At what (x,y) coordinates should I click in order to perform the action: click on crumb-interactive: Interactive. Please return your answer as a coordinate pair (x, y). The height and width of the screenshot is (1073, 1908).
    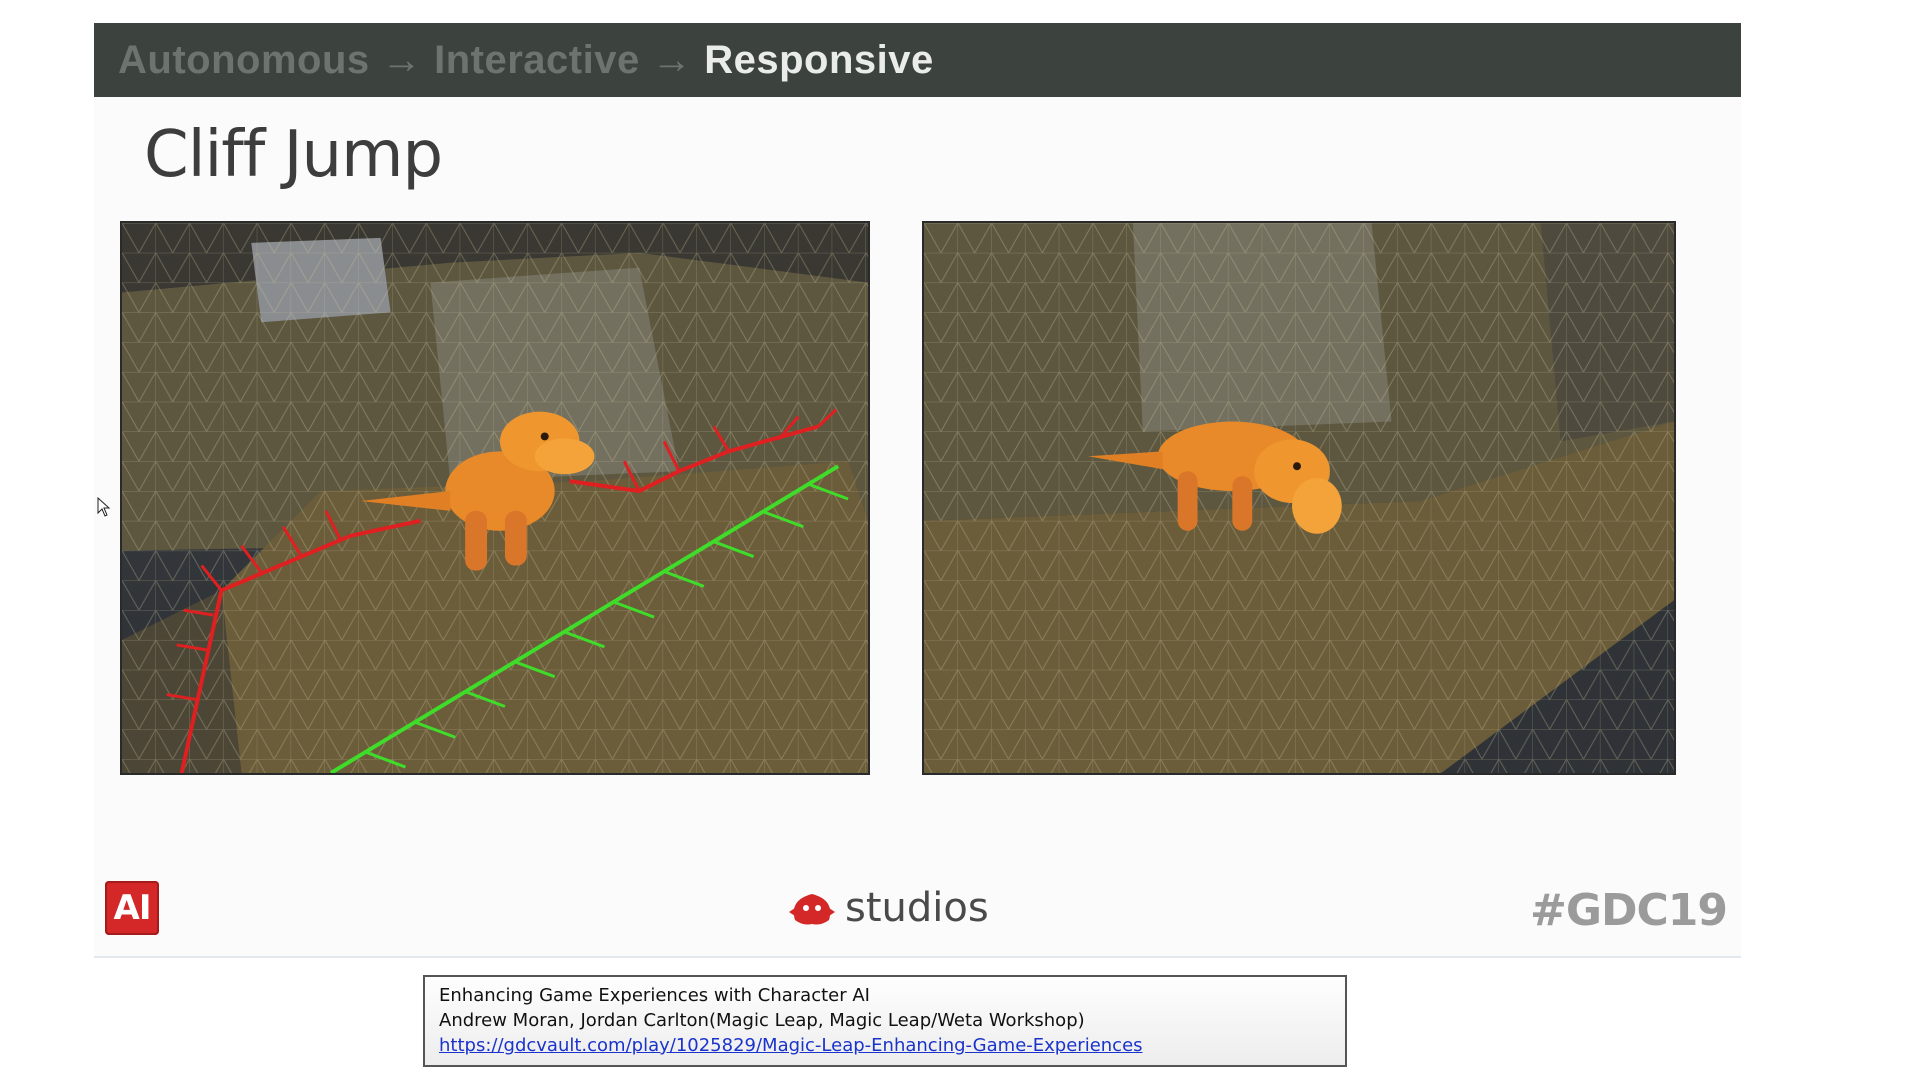
    Looking at the image, I should click on (537, 59).